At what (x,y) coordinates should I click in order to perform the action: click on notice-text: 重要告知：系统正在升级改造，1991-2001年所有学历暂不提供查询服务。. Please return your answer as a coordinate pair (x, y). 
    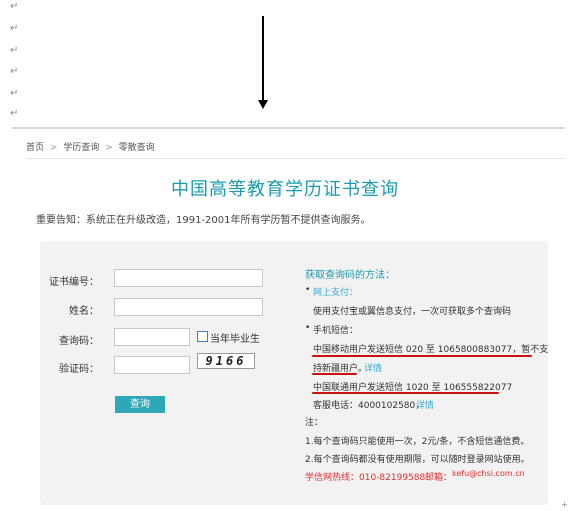
    Looking at the image, I should click on (203, 220).